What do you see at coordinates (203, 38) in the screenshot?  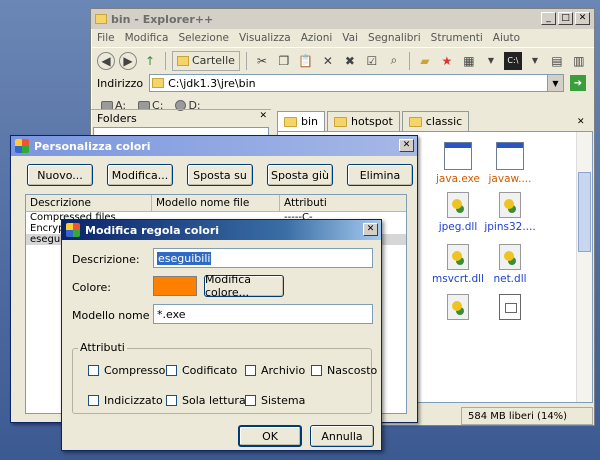 I see `menu-selezione: Selezione` at bounding box center [203, 38].